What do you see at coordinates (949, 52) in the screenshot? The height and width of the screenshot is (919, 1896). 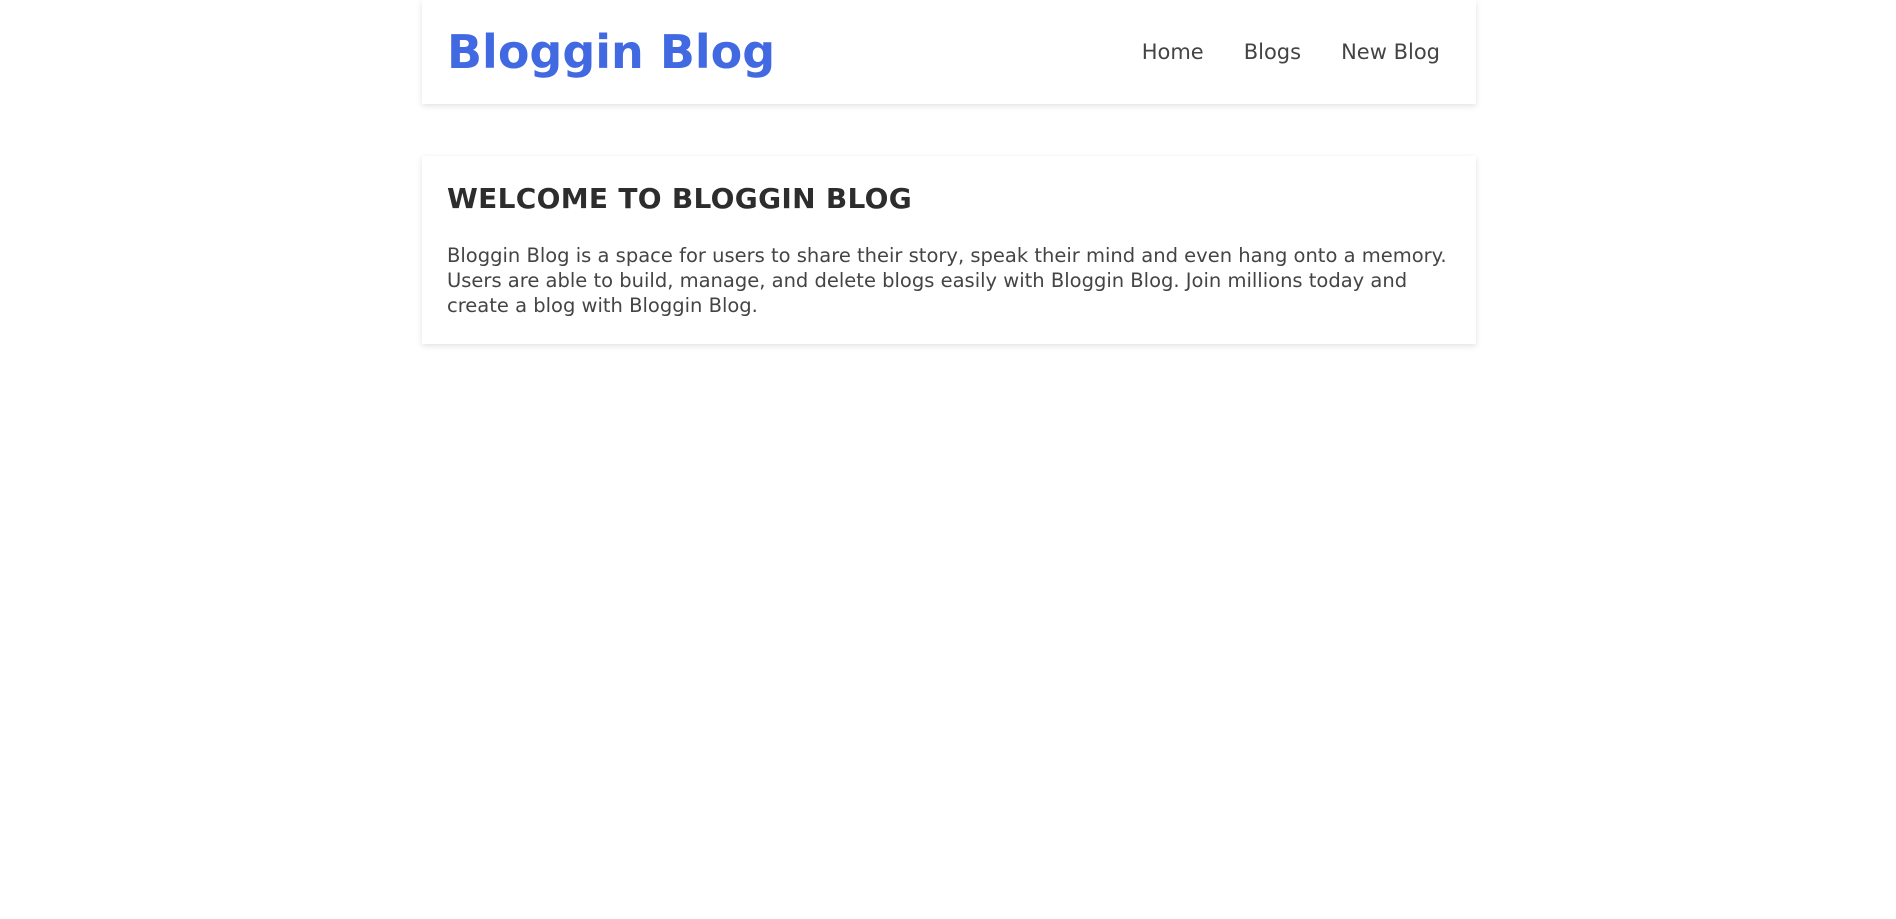 I see `navbar: Bloggin Blog Home Blogs New Blog` at bounding box center [949, 52].